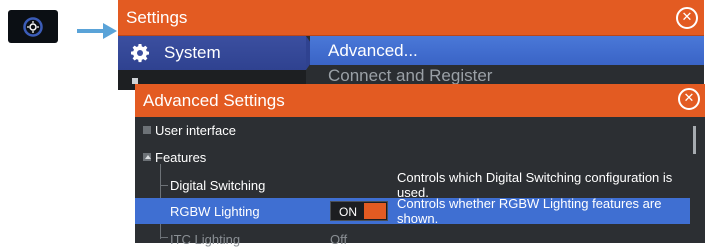 The height and width of the screenshot is (252, 705). I want to click on row-label: ITC Lighting, so click(205, 239).